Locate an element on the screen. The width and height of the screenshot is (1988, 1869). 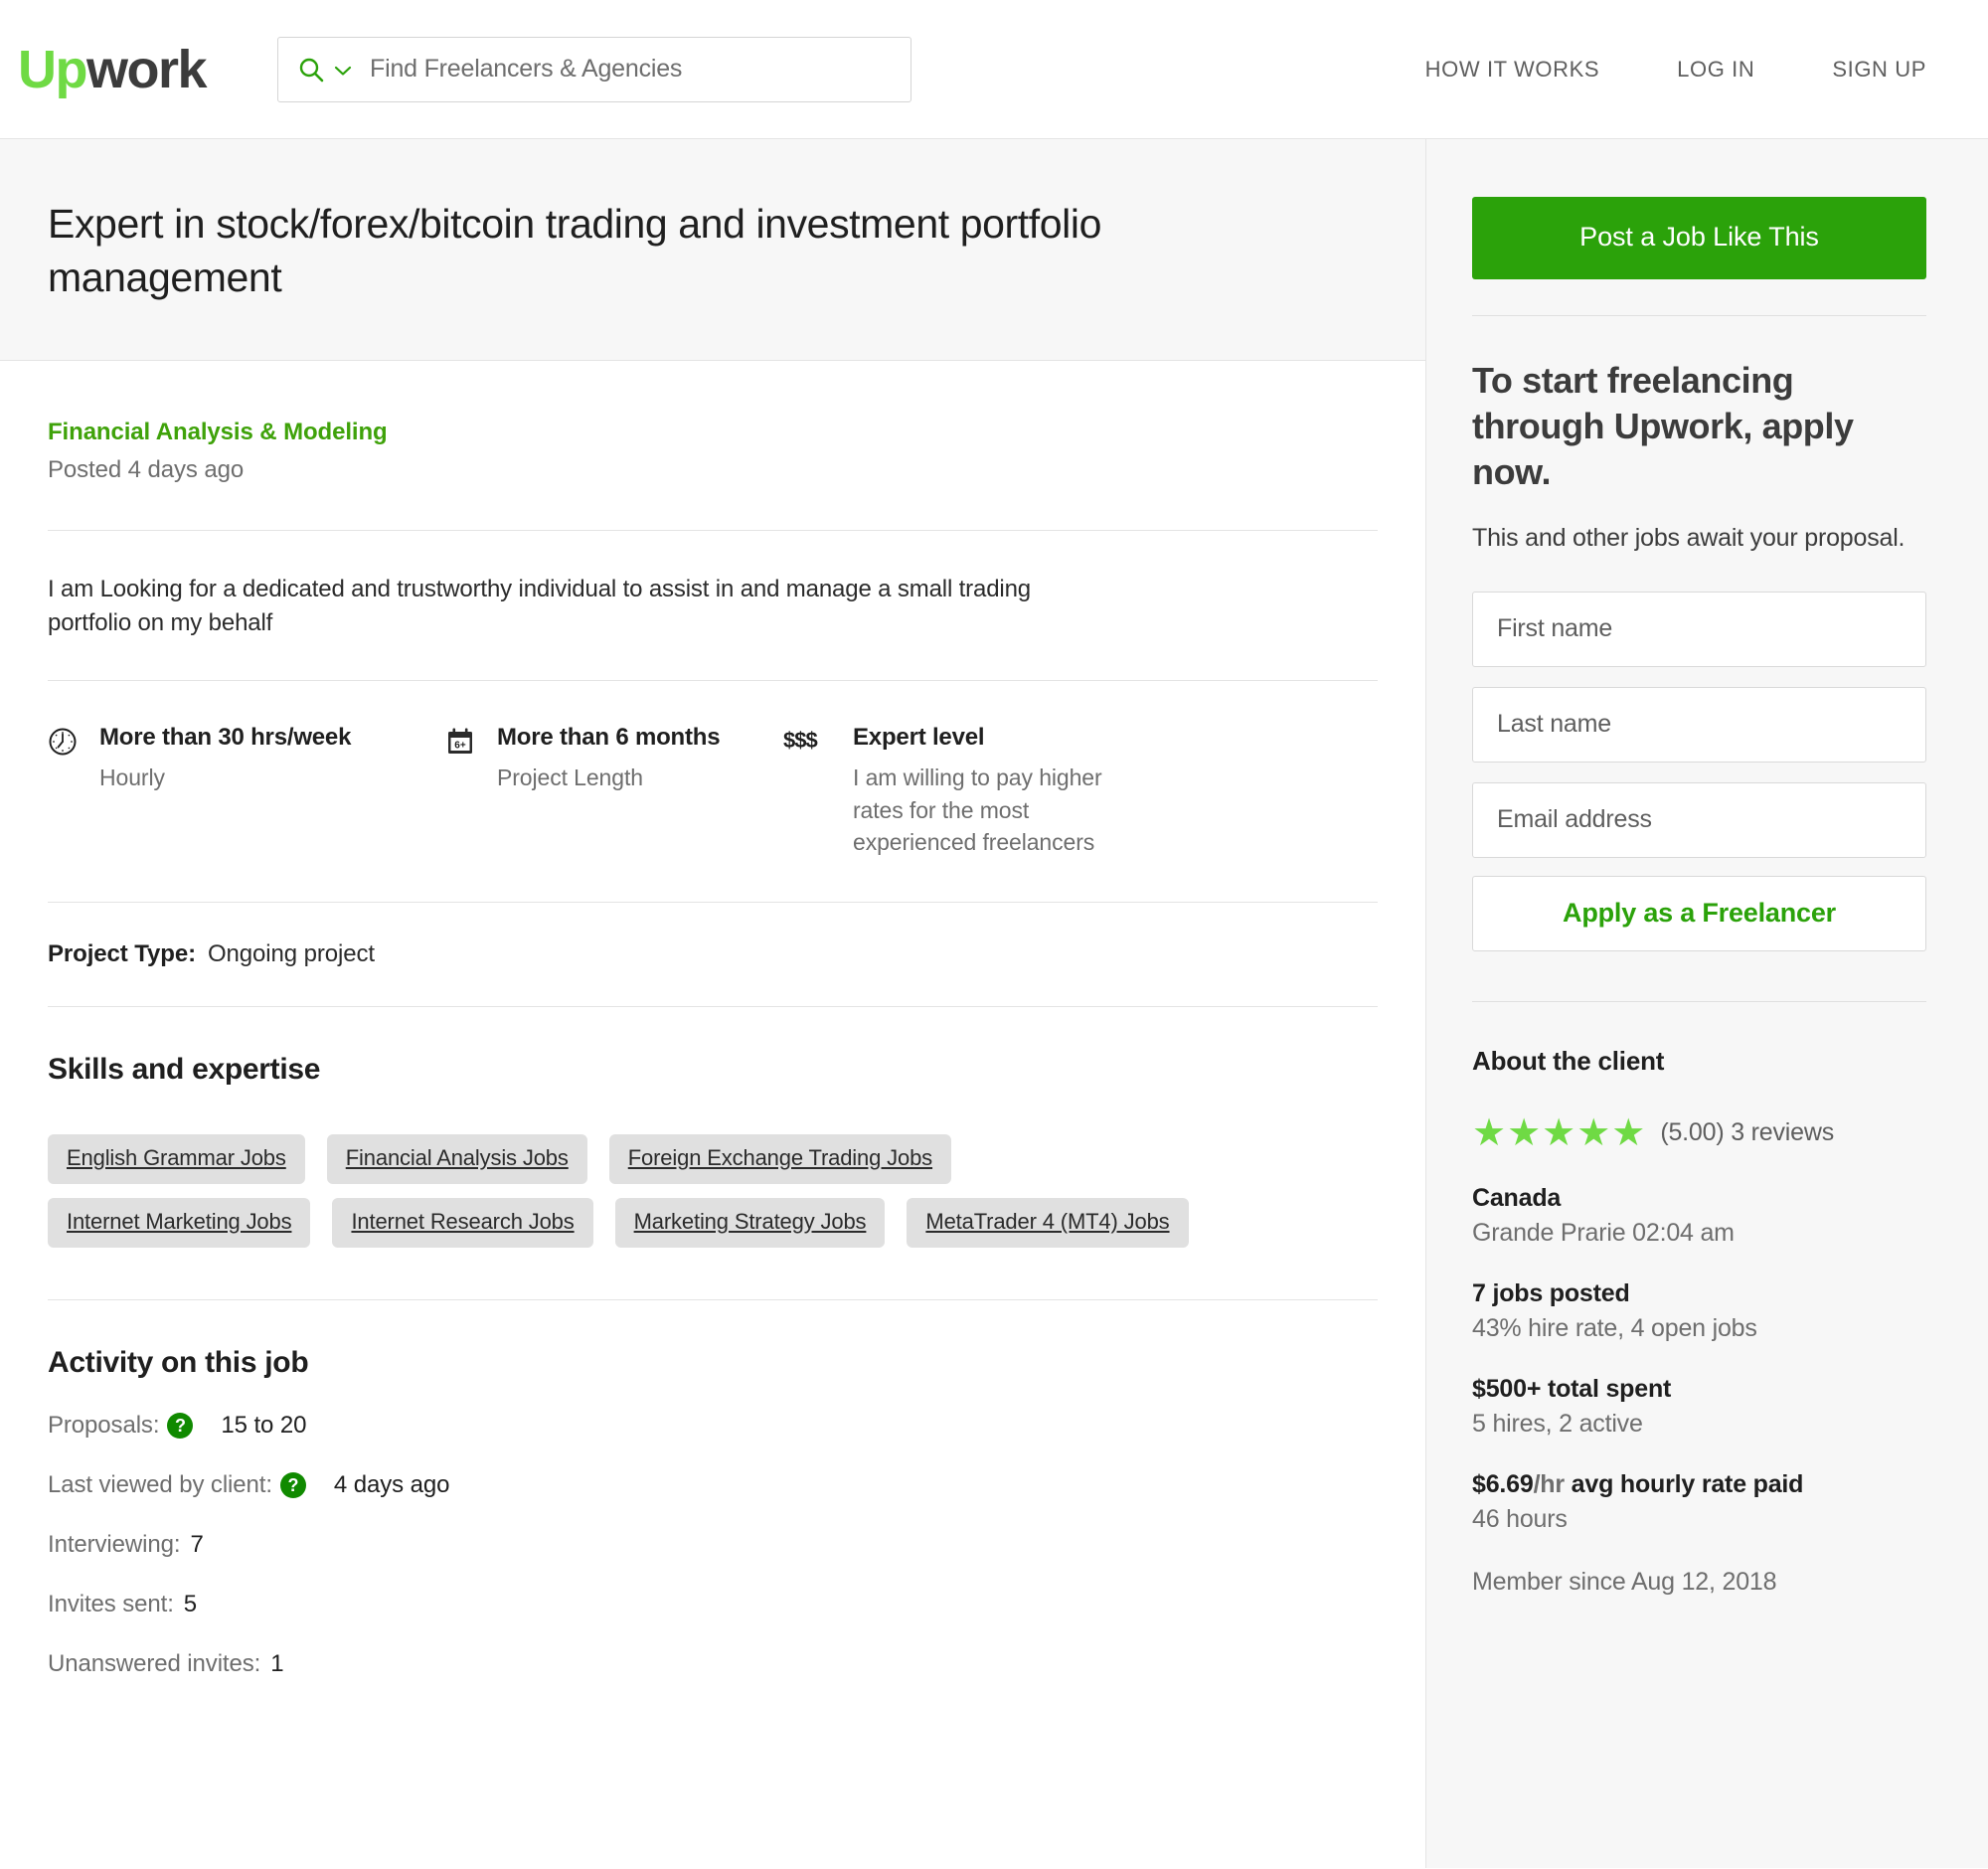
skill-tag: Marketing Strategy Jobs is located at coordinates (750, 1222).